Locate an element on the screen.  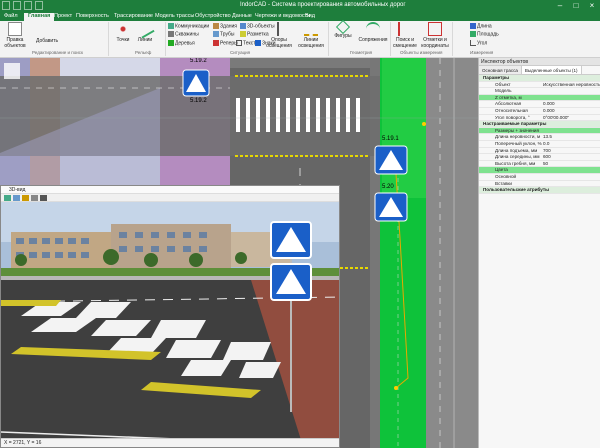
marking-icon is located at coordinates (243, 34).